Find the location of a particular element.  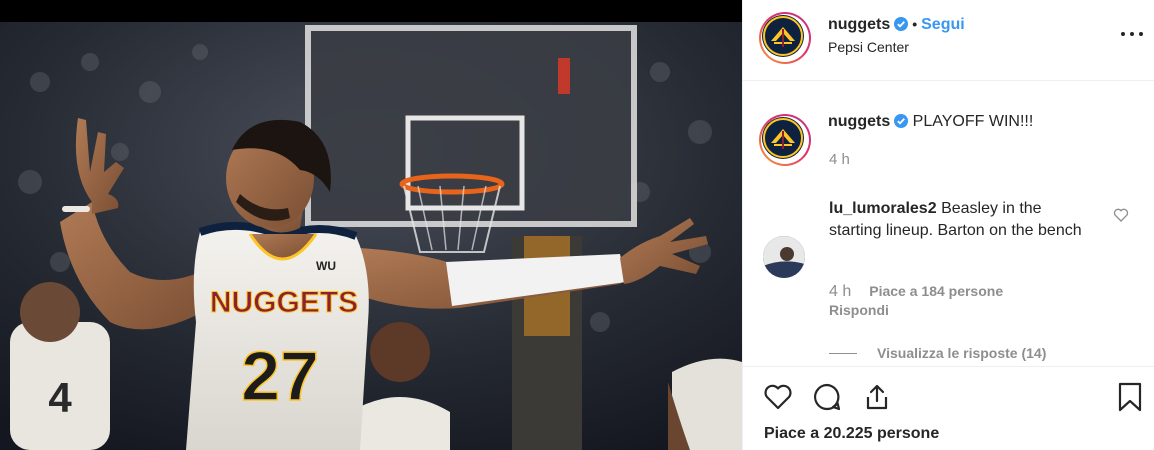

replies-divider is located at coordinates (843, 353).